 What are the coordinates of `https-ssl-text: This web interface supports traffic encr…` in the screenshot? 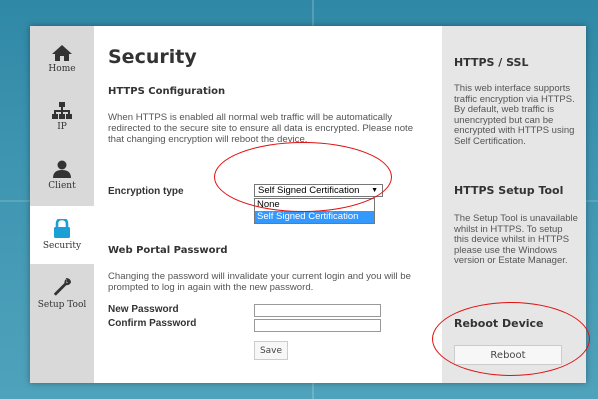 It's located at (514, 115).